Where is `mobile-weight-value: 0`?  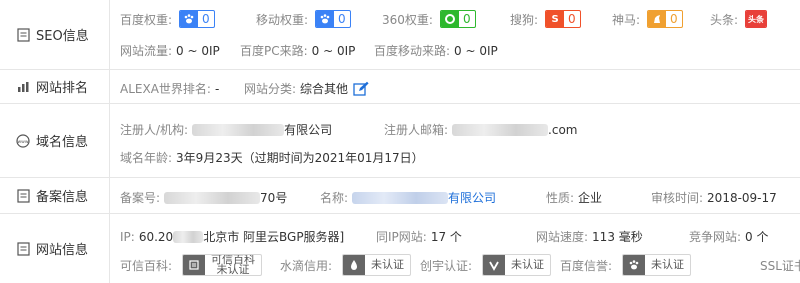
mobile-weight-value: 0 is located at coordinates (342, 19).